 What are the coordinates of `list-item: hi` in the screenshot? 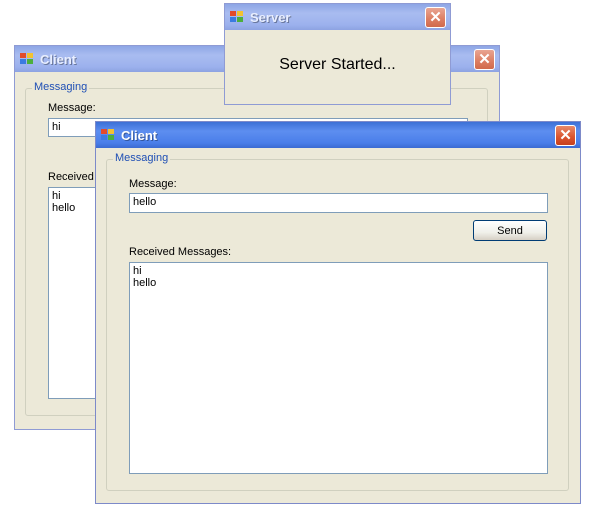 It's located at (338, 271).